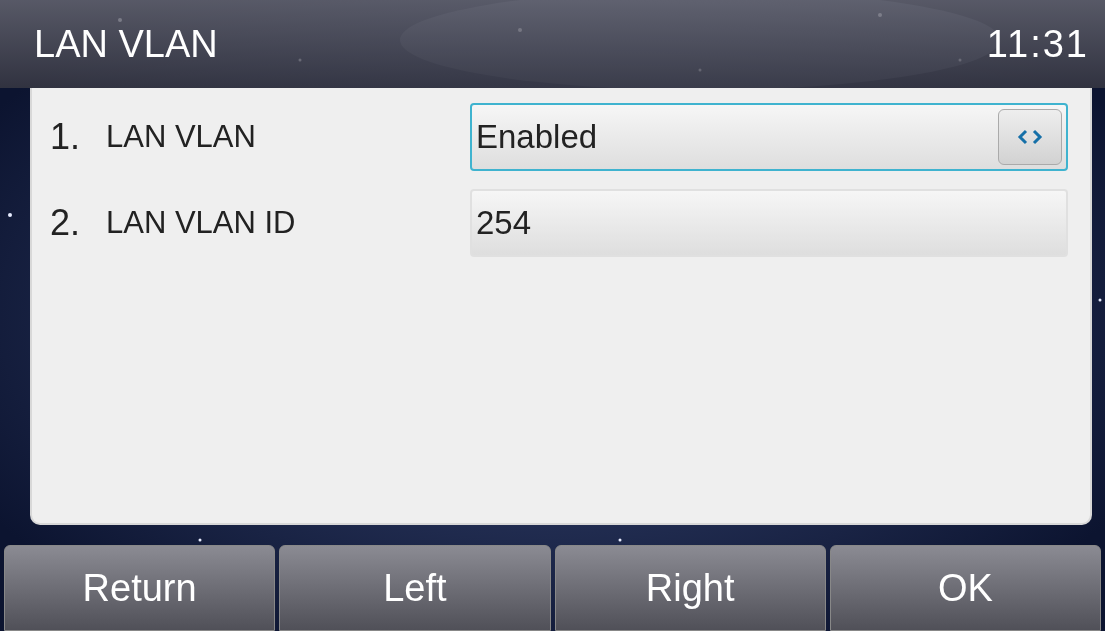 The image size is (1105, 631). Describe the element at coordinates (65, 137) in the screenshot. I see `item-number: 1.` at that location.